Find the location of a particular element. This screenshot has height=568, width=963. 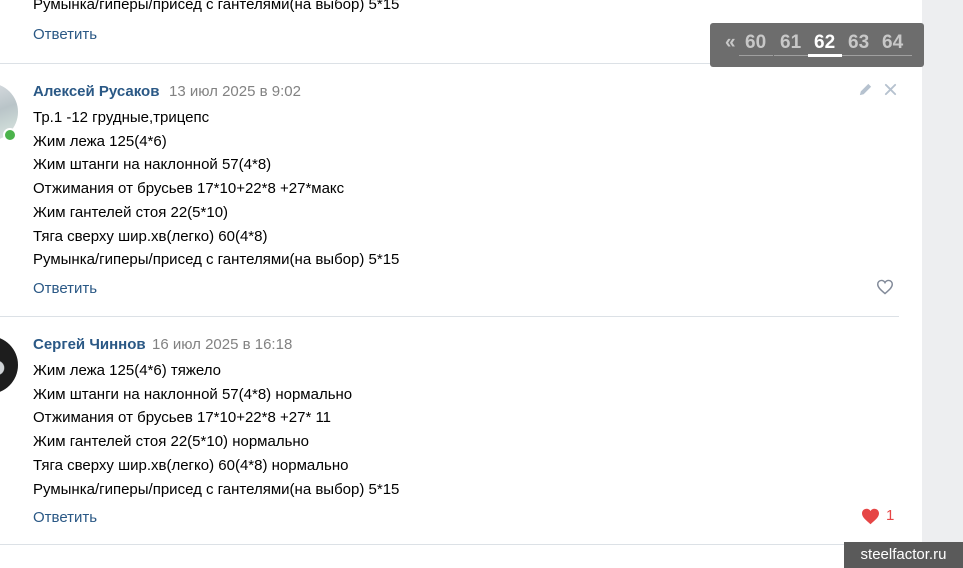

comment-text-line: Жим штанги на наклонной 57(4*8) is located at coordinates (152, 164).